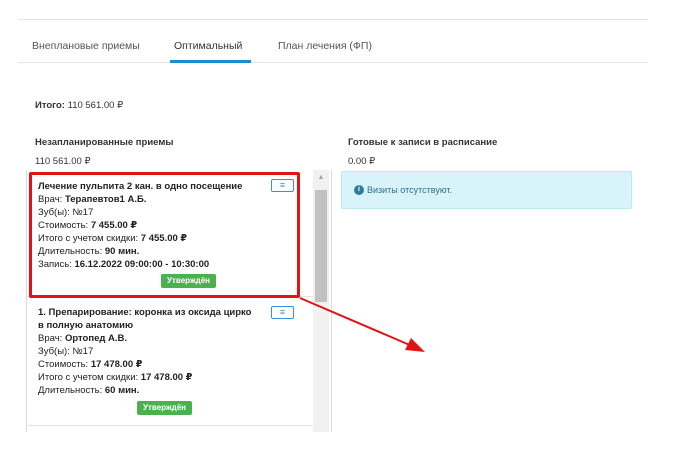 Image resolution: width=680 pixels, height=470 pixels. What do you see at coordinates (356, 322) in the screenshot?
I see `arrow-line` at bounding box center [356, 322].